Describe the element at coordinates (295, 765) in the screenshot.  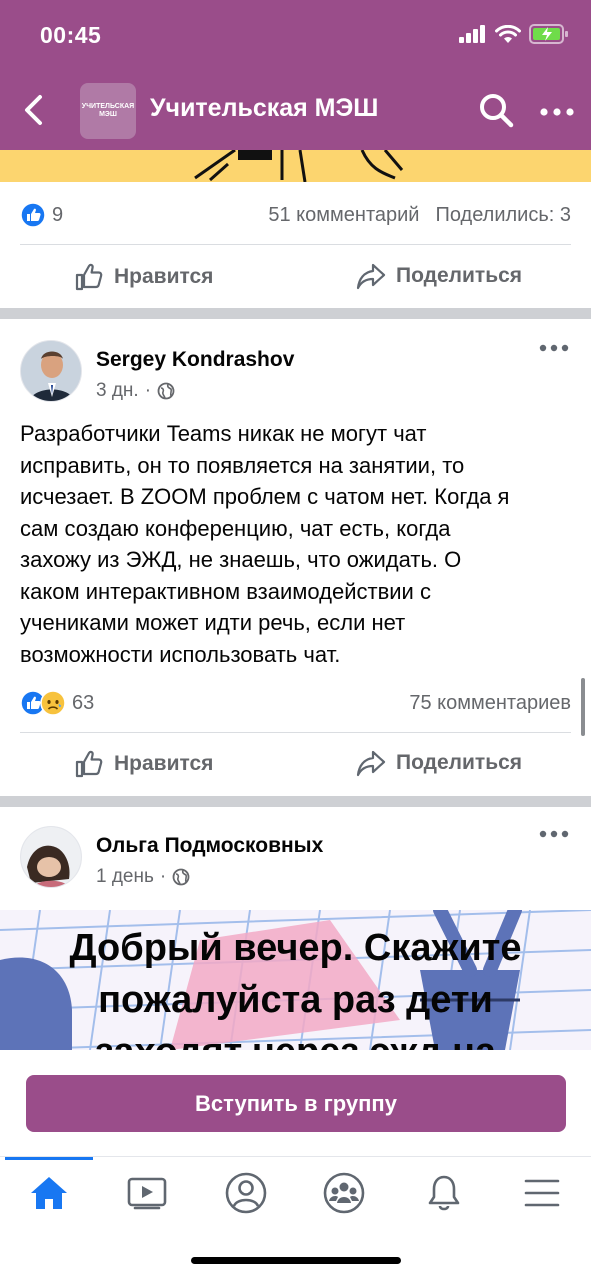
I see `post1-actions: Нравится Поделиться` at that location.